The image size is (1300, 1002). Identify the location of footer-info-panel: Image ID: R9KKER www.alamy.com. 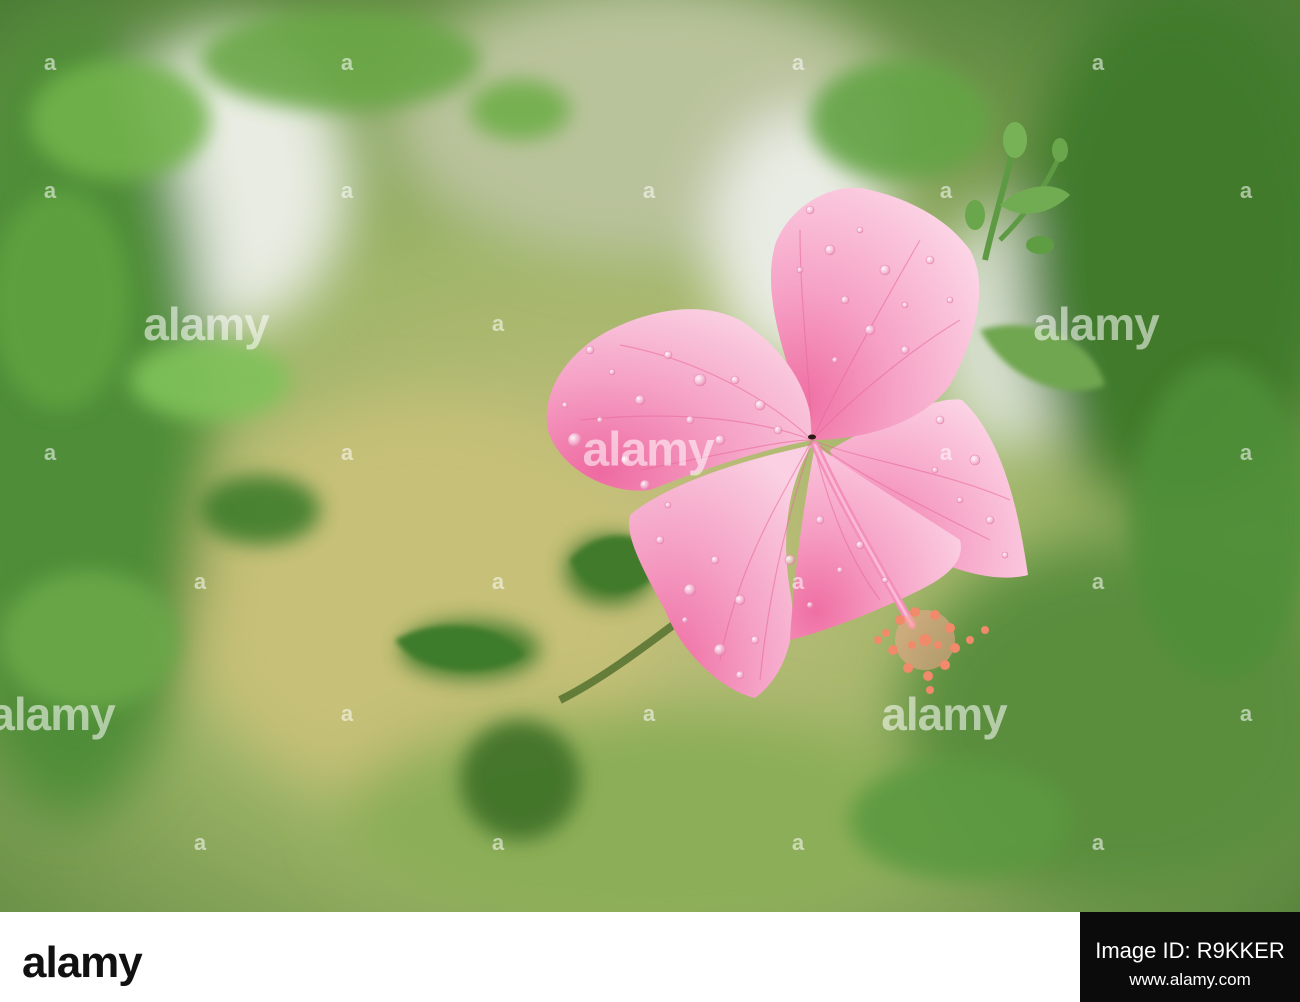
(1190, 957).